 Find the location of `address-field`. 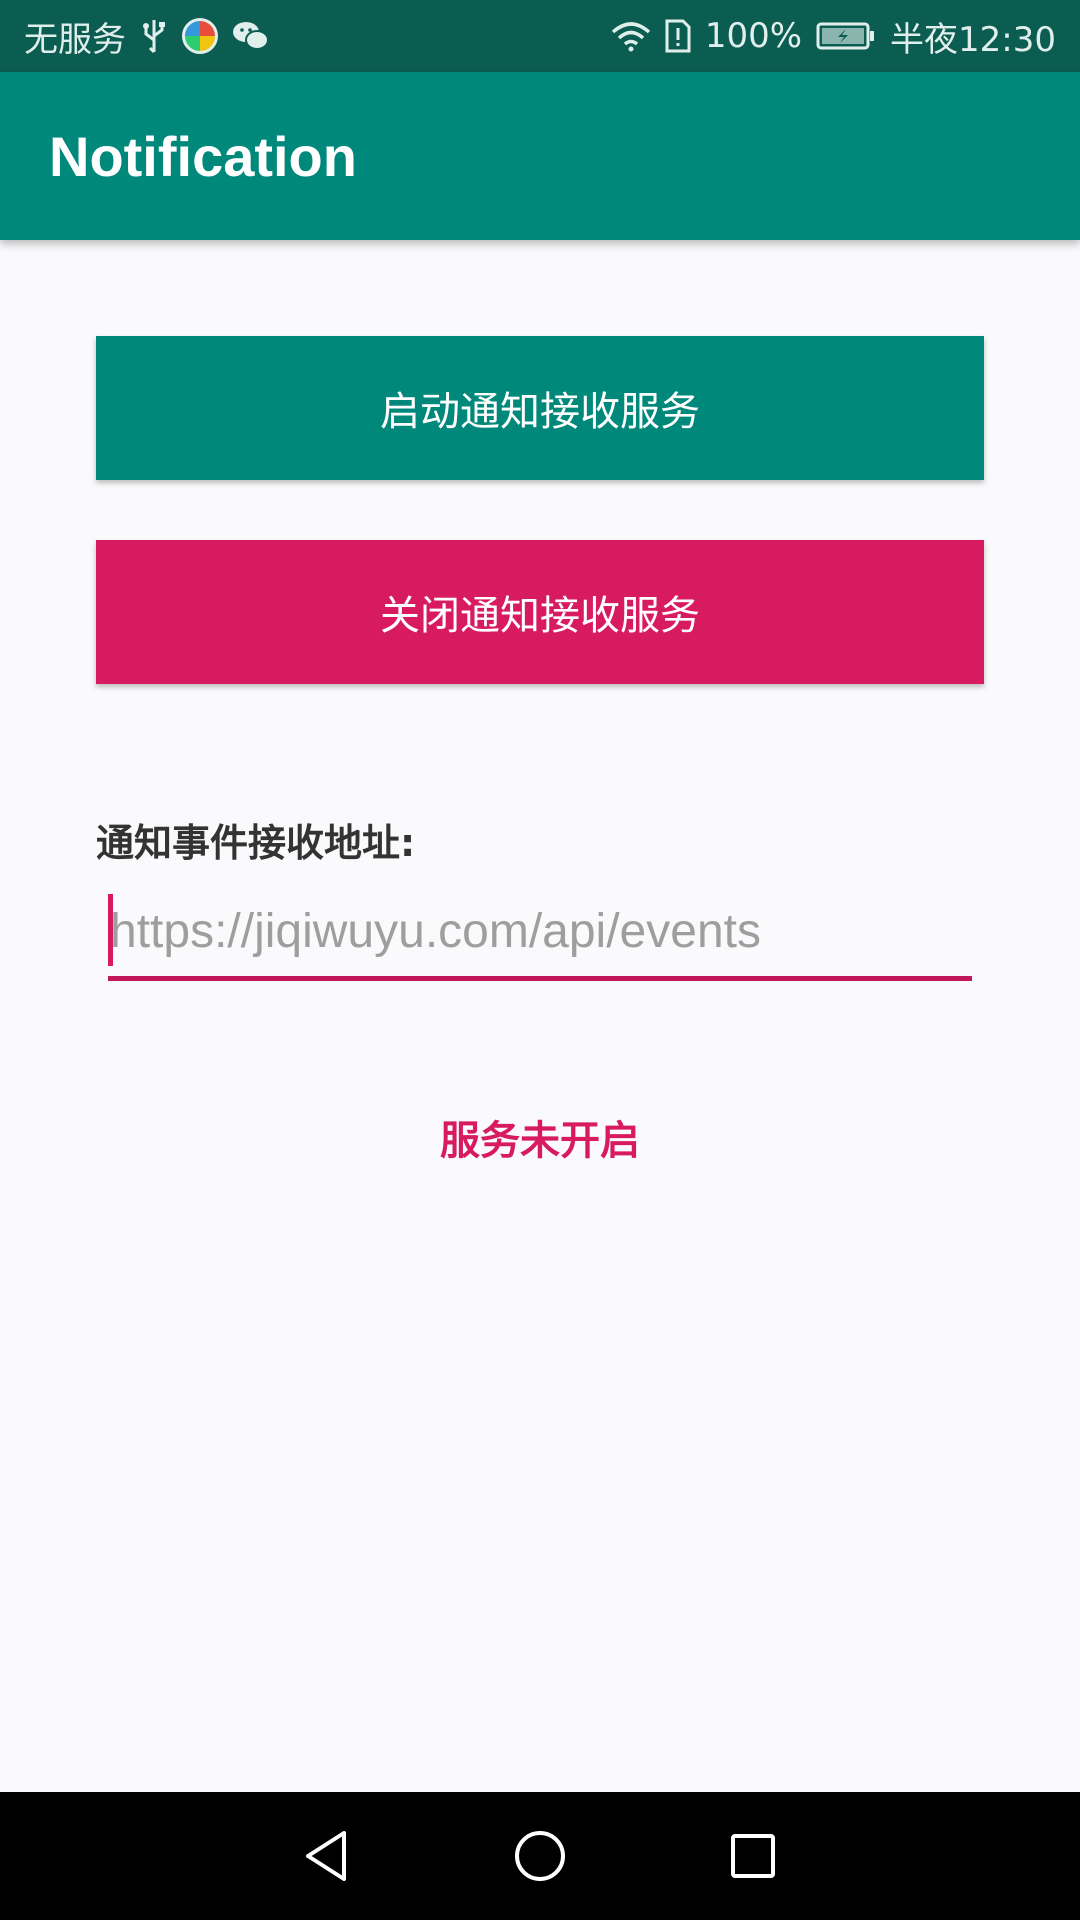

address-field is located at coordinates (540, 954).